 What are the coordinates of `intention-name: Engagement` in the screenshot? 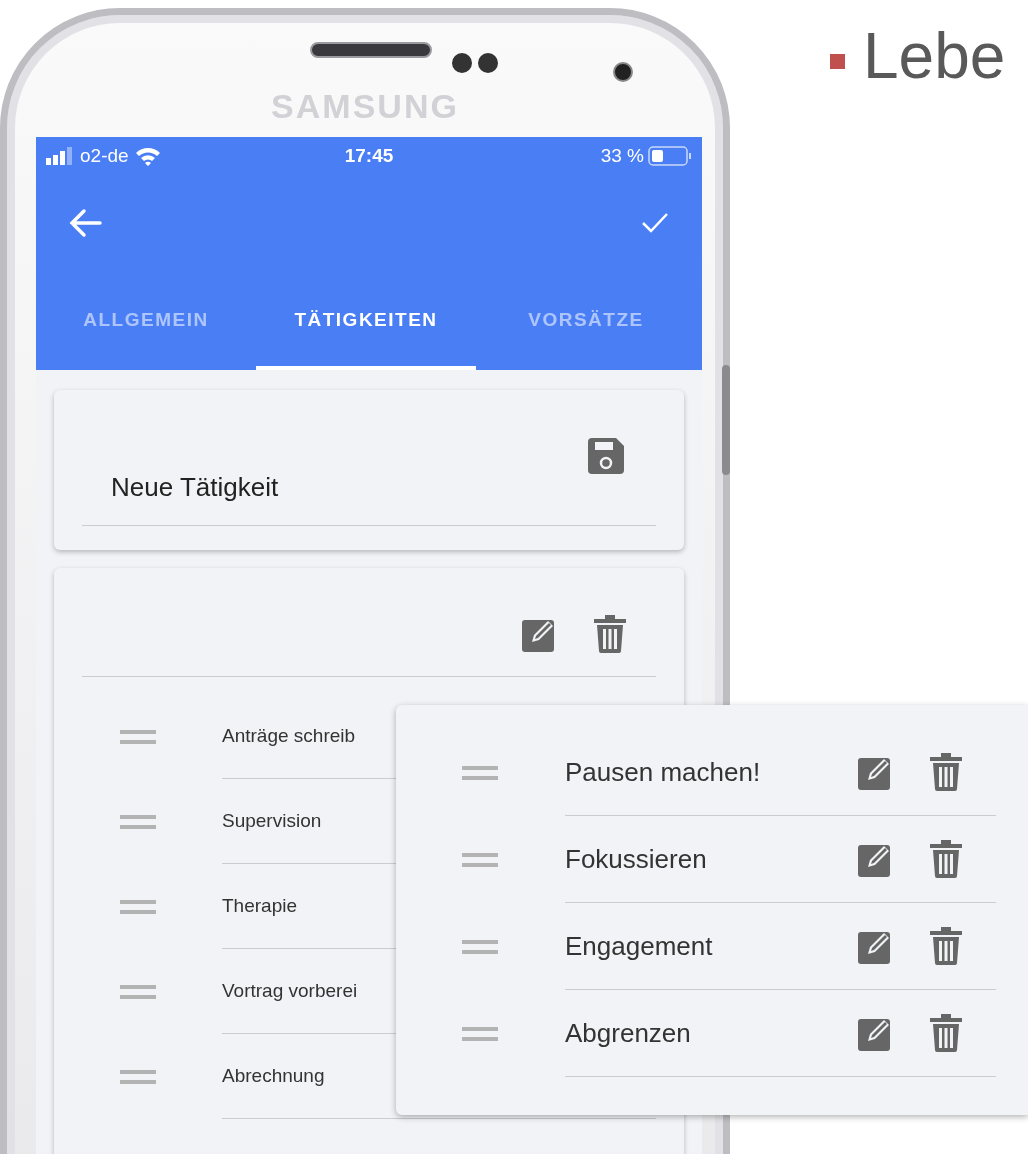 It's located at (639, 946).